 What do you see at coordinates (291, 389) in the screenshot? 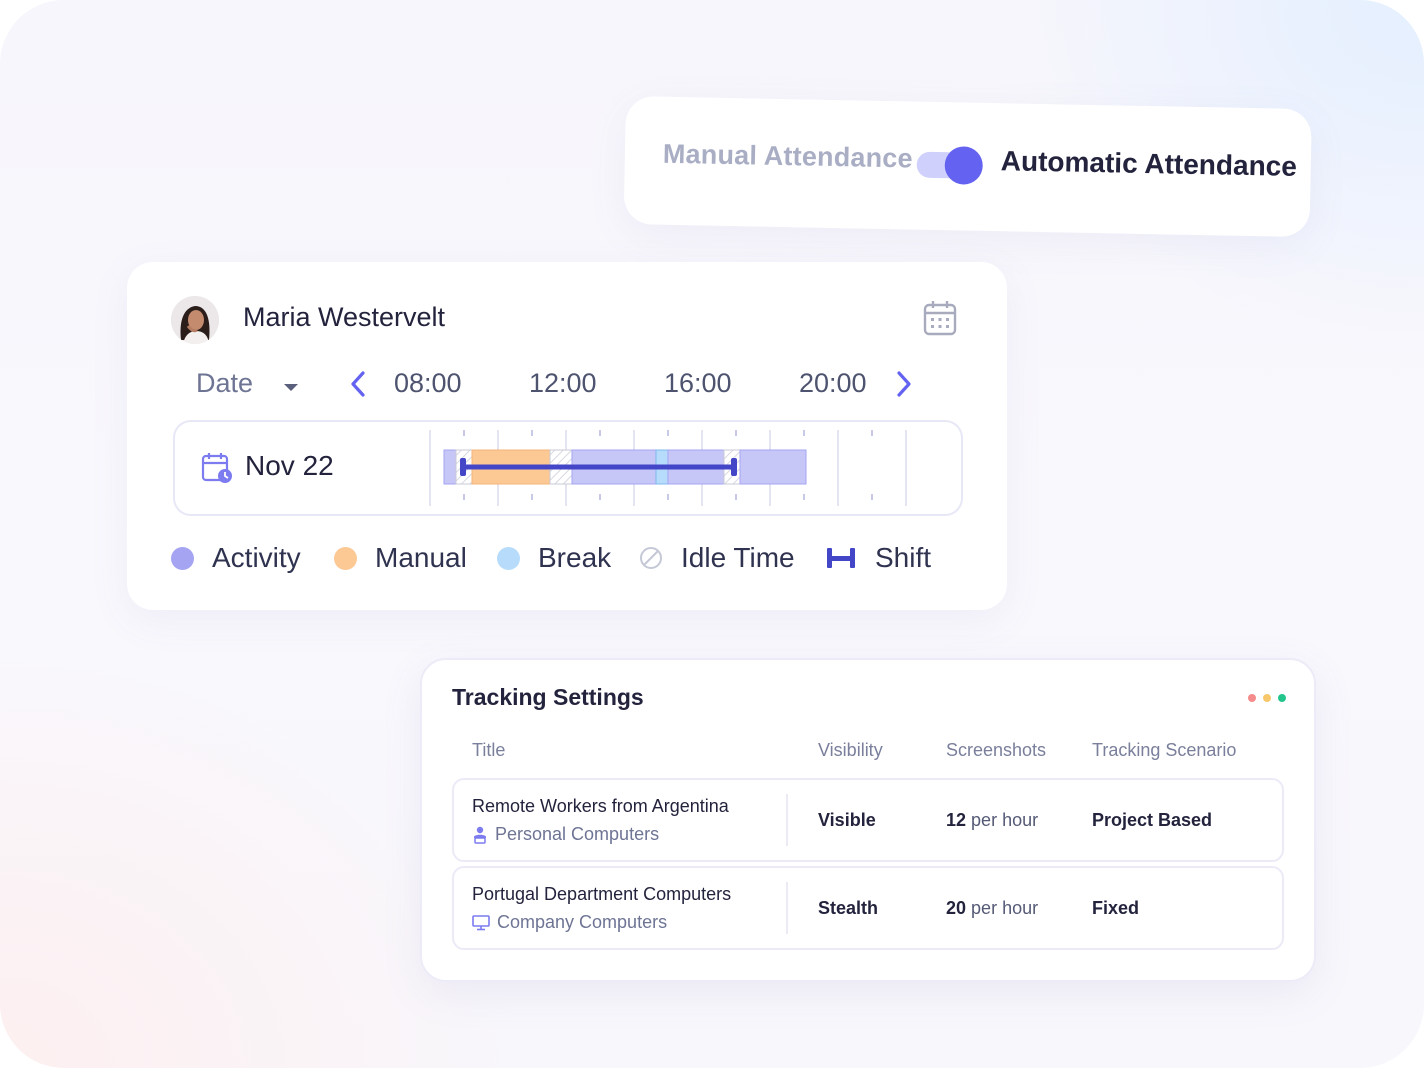
I see `chevron-down-icon` at bounding box center [291, 389].